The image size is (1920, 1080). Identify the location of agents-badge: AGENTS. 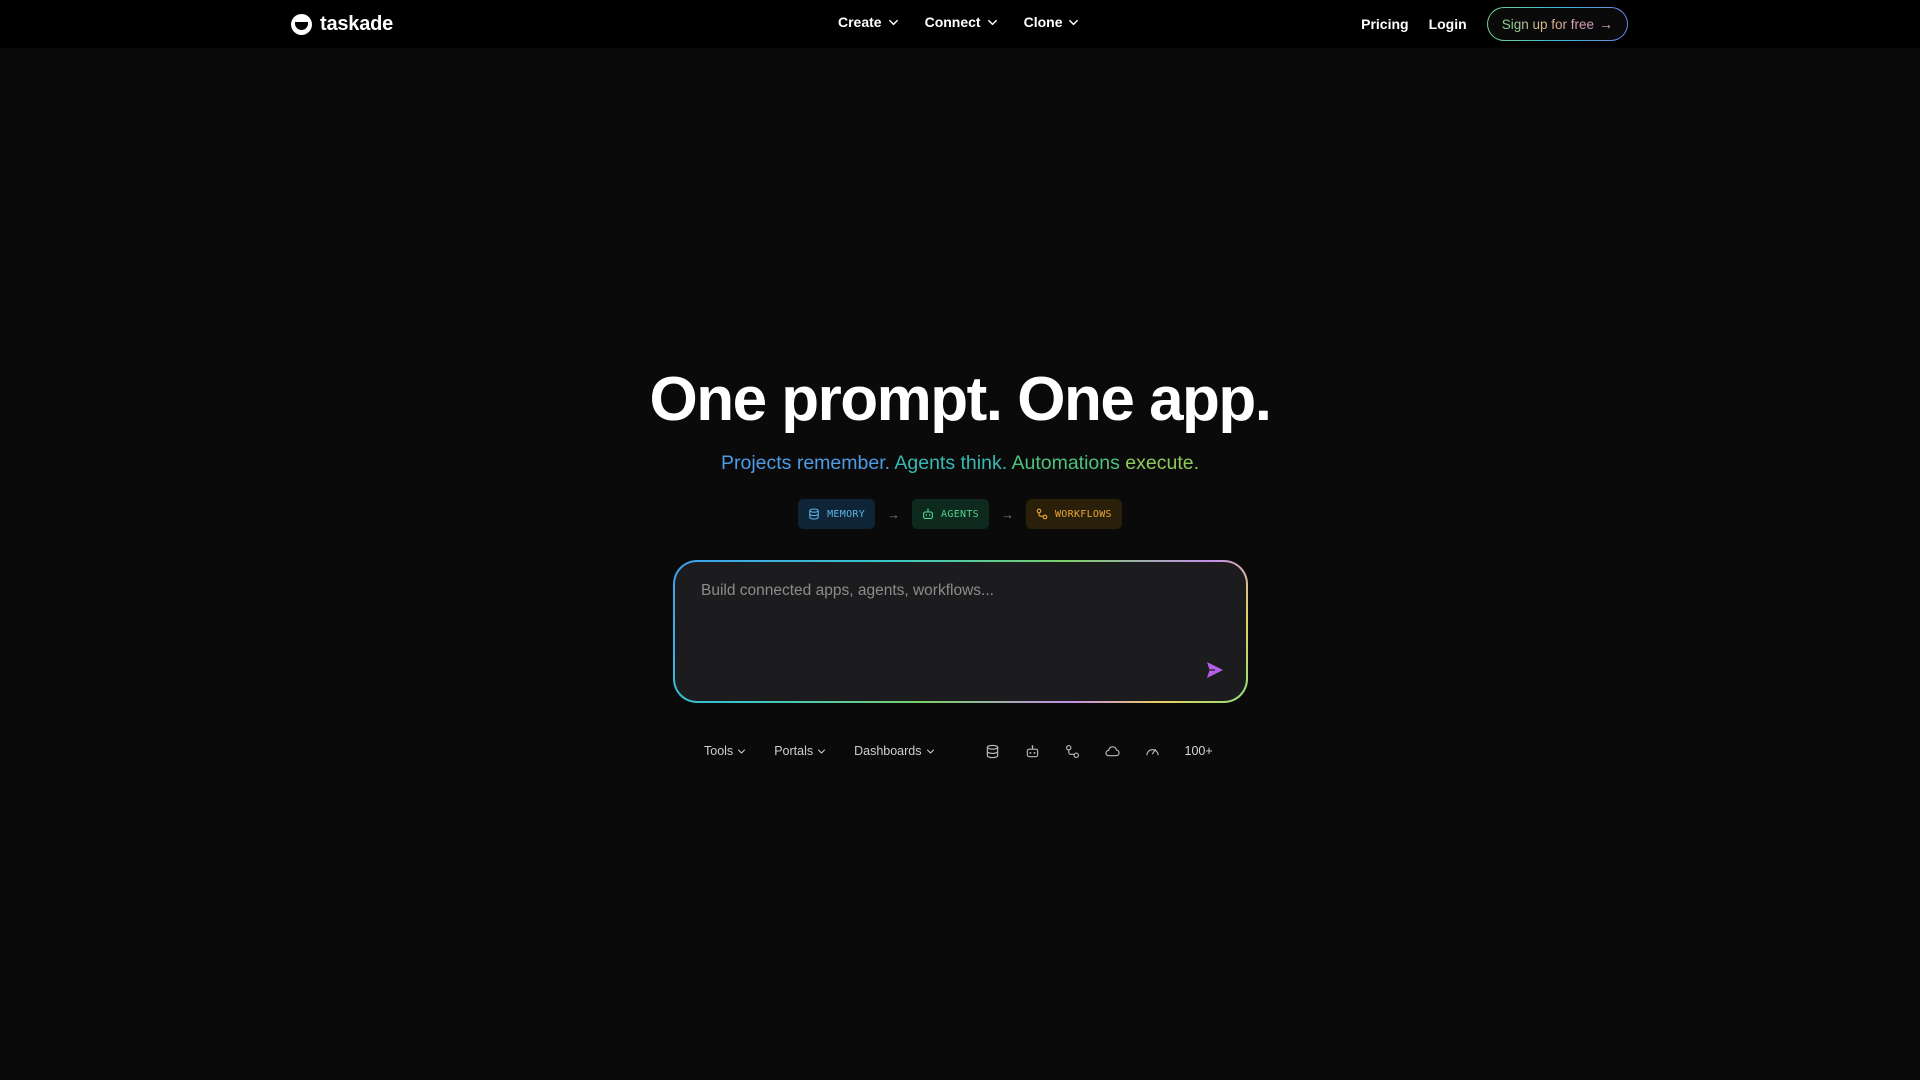
(950, 514).